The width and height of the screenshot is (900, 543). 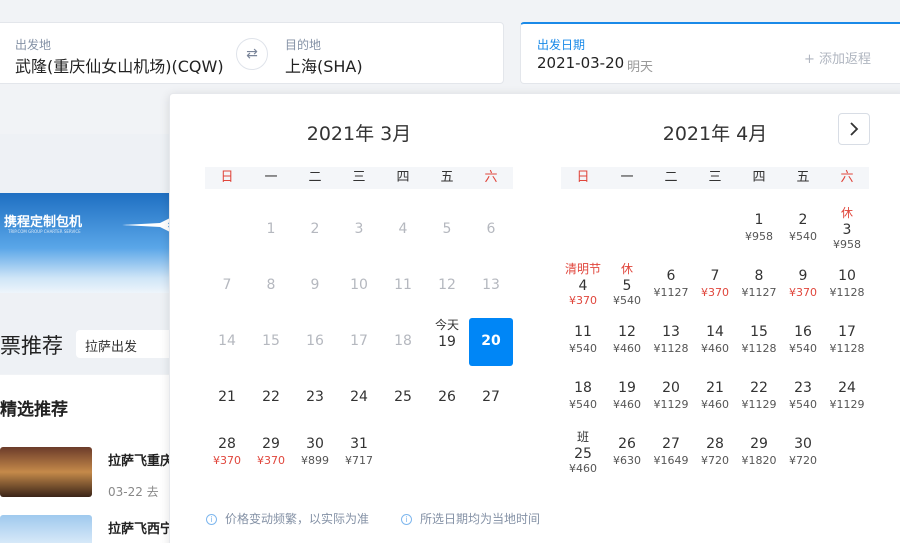 I want to click on date-cell: 15 ¥1128, so click(x=759, y=342).